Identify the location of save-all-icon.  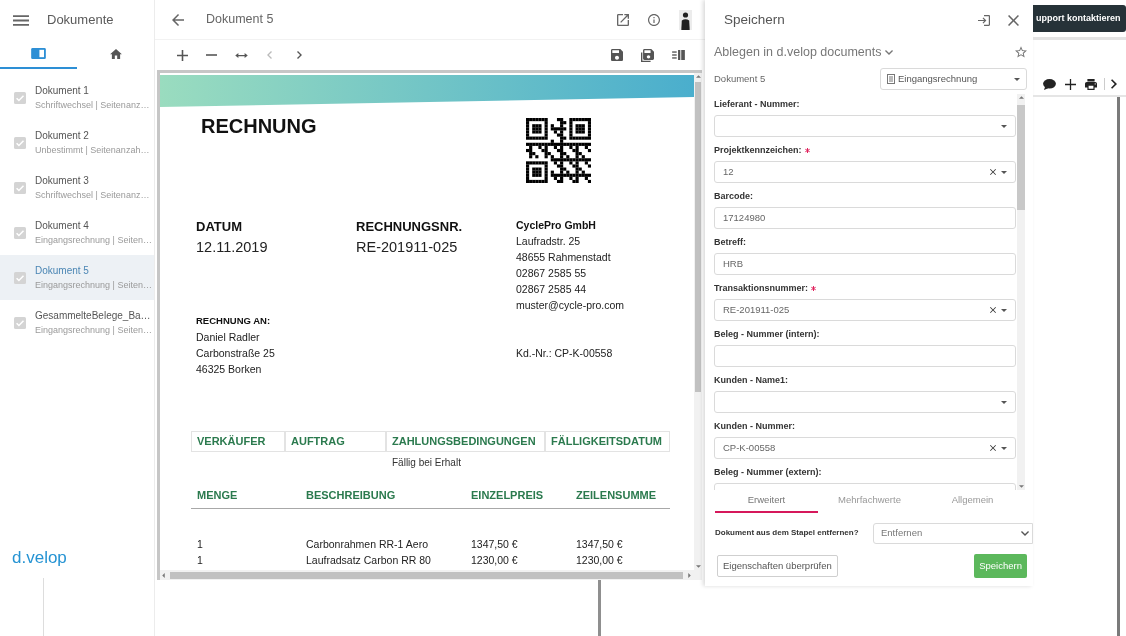
(647, 55).